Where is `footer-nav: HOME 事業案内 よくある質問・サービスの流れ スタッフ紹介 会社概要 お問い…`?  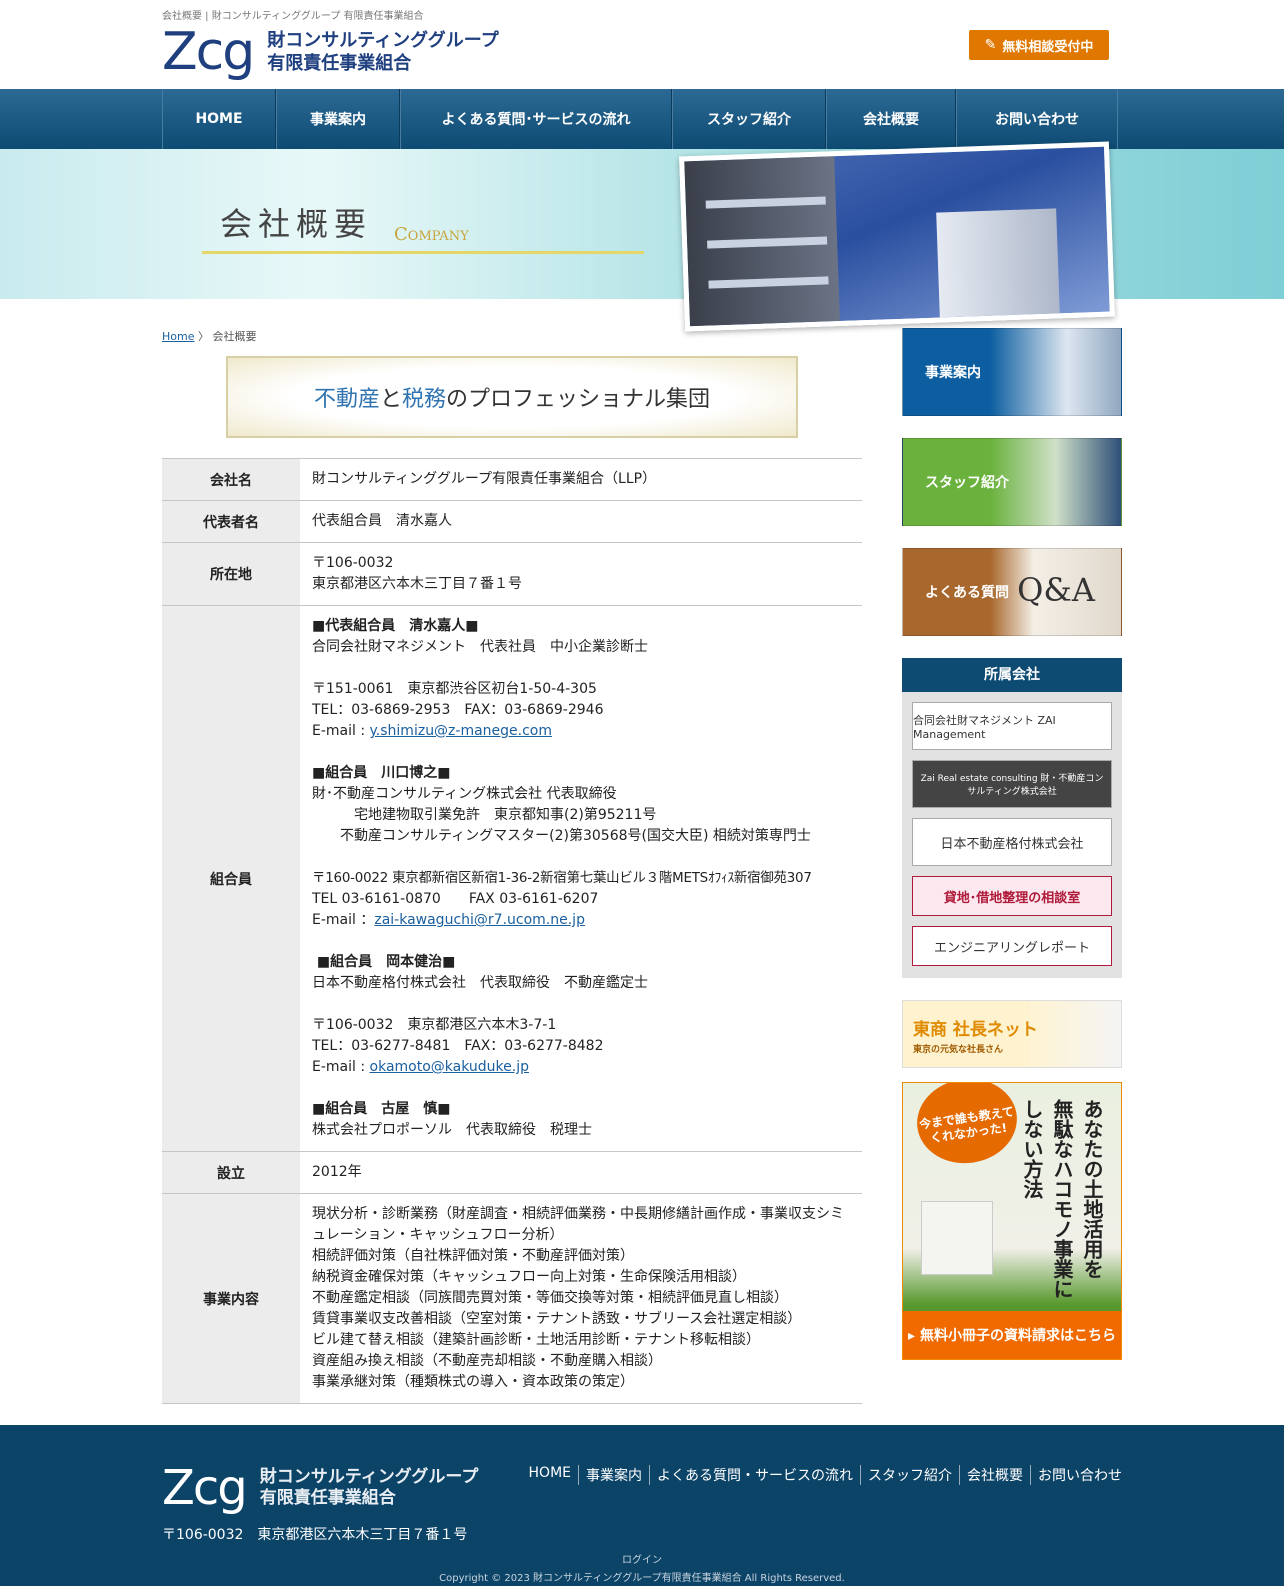
footer-nav: HOME 事業案内 よくある質問・サービスの流れ スタッフ紹介 会社概要 お問い… is located at coordinates (822, 1475).